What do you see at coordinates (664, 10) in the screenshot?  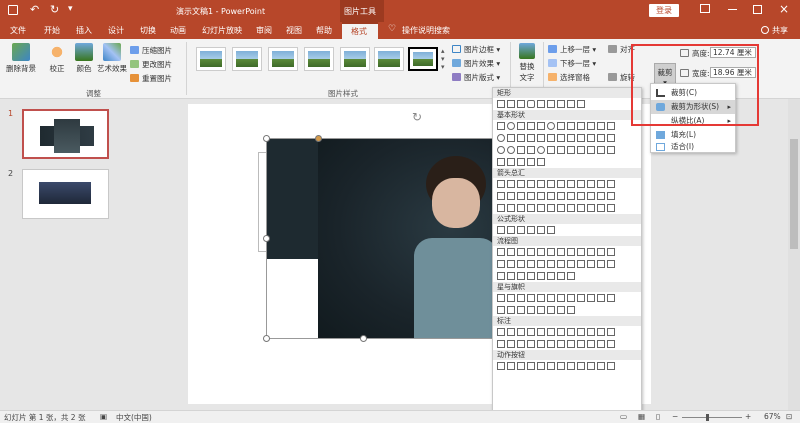 I see `login-button: 登录` at bounding box center [664, 10].